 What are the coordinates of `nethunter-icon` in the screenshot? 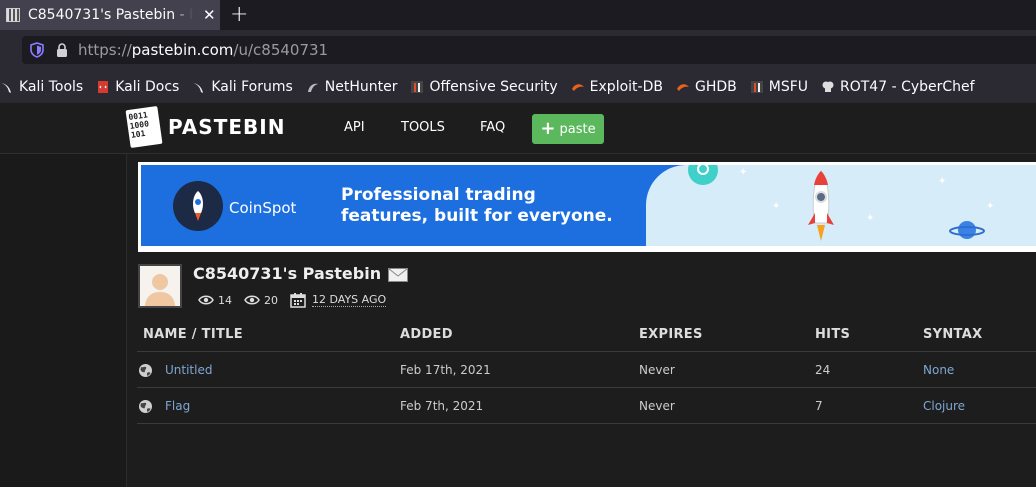 It's located at (312, 87).